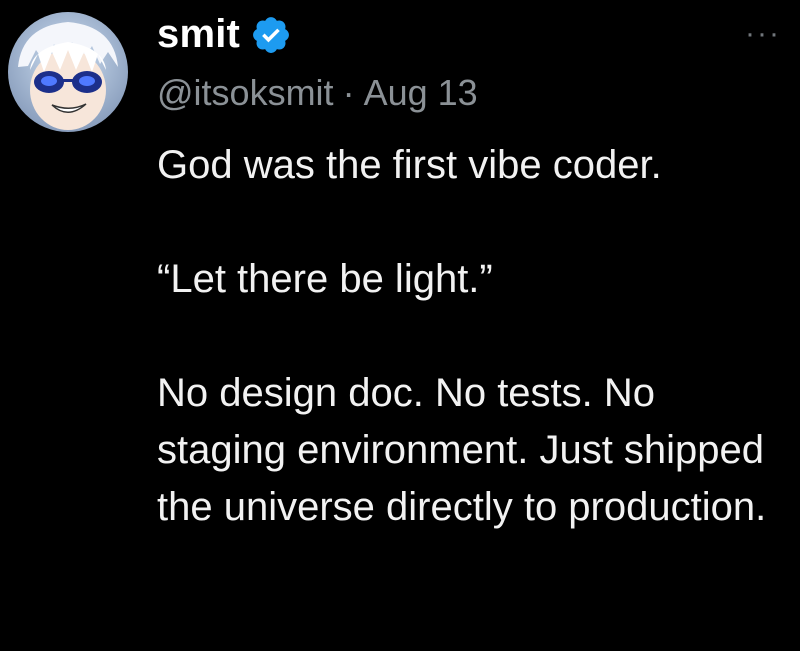  I want to click on more-options-button: ···, so click(763, 34).